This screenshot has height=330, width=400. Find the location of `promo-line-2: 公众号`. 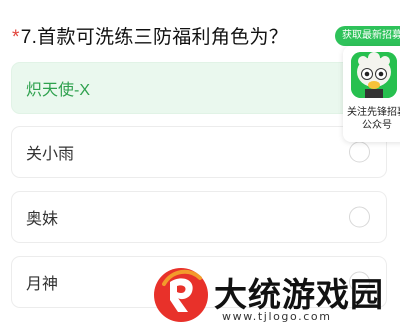

promo-line-2: 公众号 is located at coordinates (377, 125).